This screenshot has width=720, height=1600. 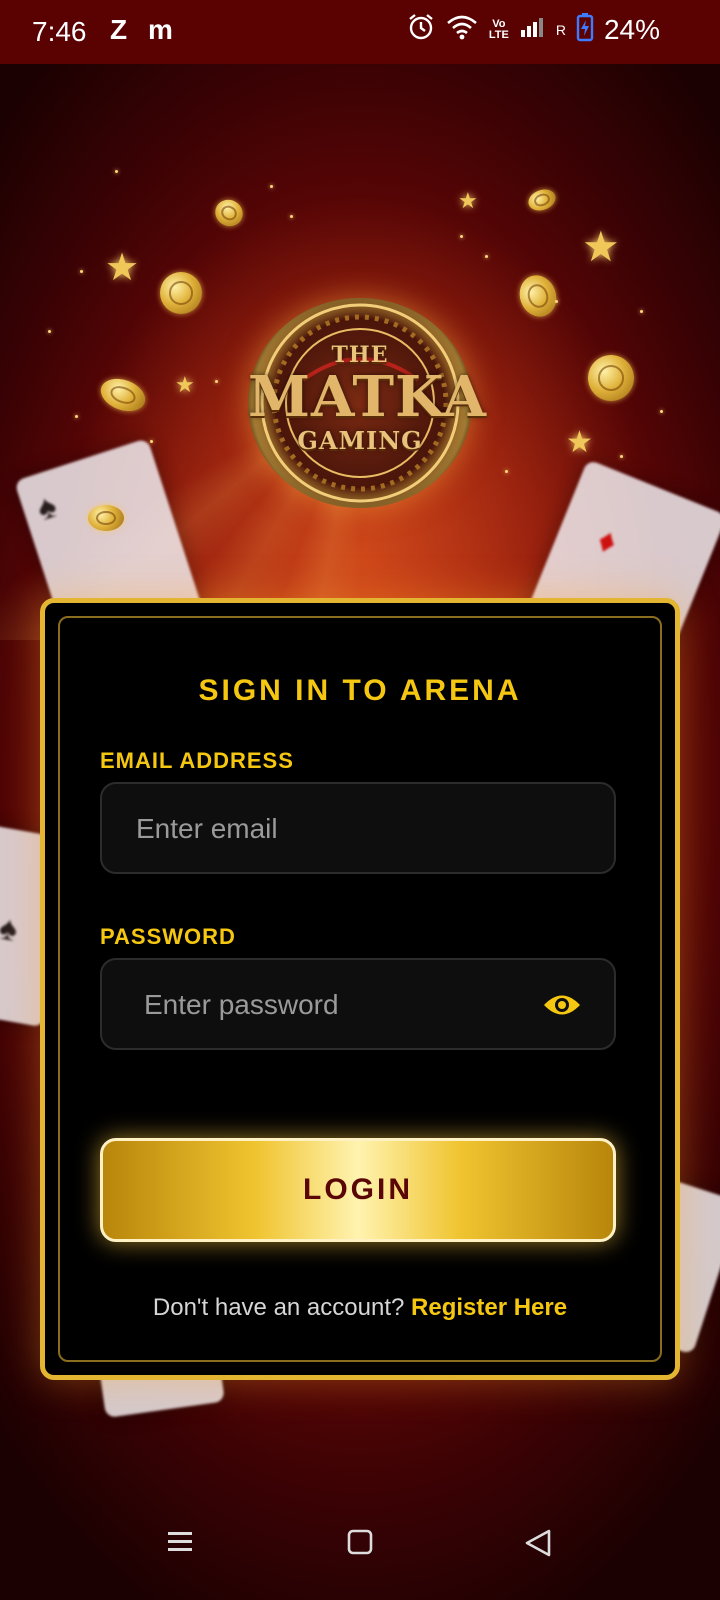 I want to click on signal-icon, so click(x=533, y=29).